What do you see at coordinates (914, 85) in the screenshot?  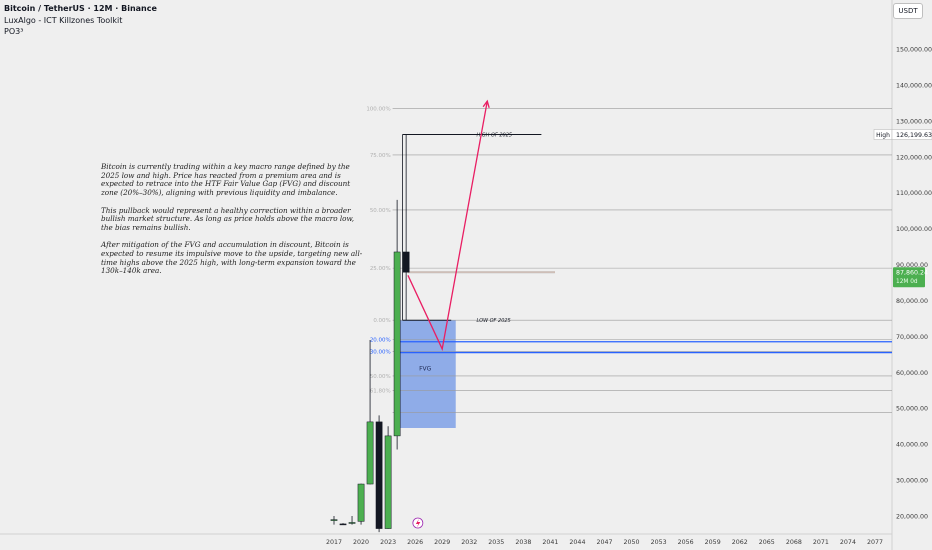 I see `y-tick-label: 140,000.00` at bounding box center [914, 85].